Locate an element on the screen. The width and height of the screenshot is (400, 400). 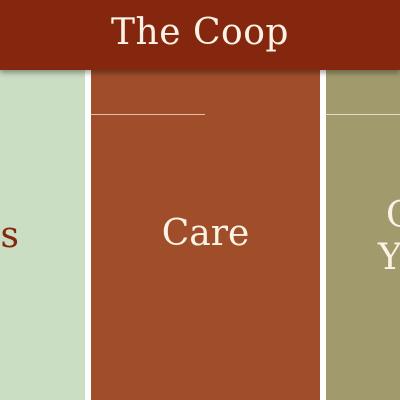
panel-card-left-label: ls is located at coordinates (9, 235).